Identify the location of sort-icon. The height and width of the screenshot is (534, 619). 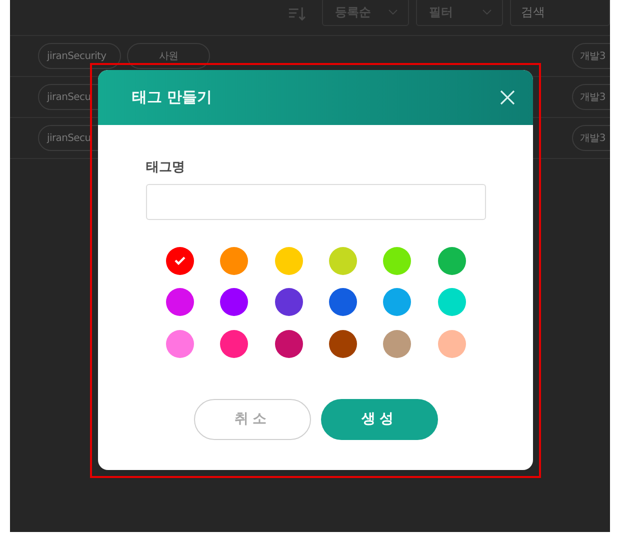
(297, 14).